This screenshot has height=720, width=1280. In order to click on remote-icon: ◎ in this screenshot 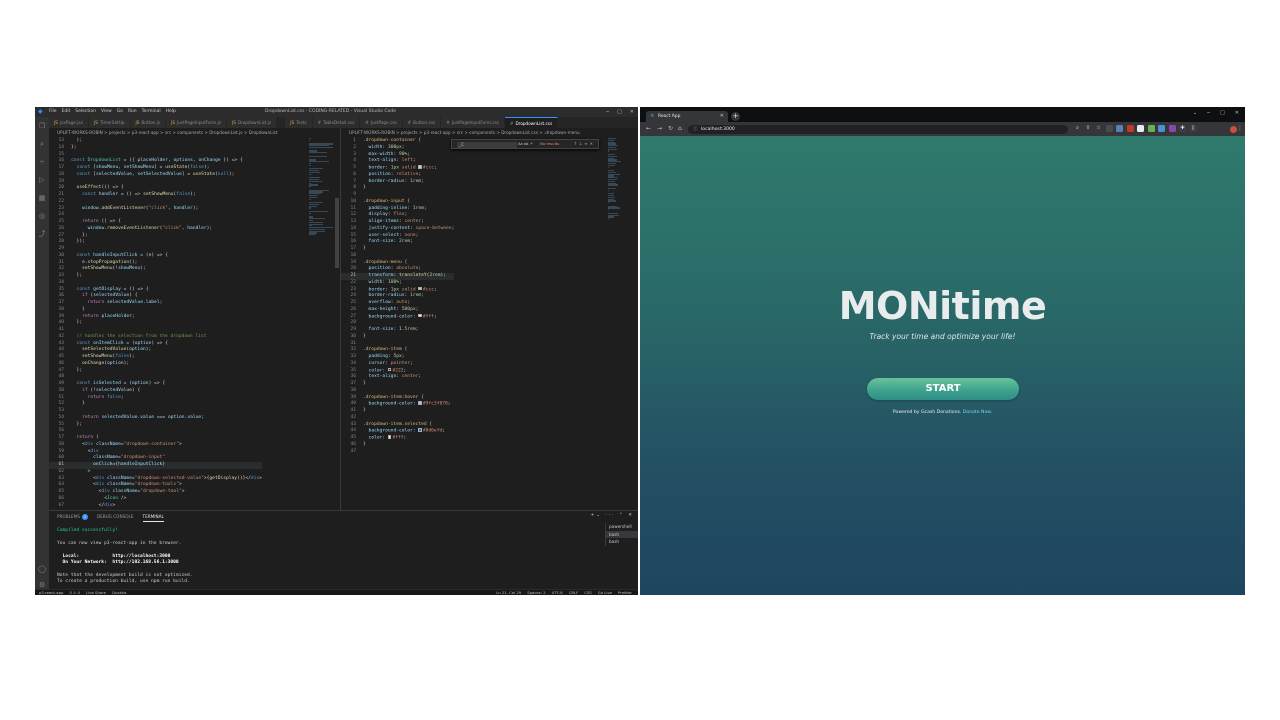, I will do `click(42, 216)`.